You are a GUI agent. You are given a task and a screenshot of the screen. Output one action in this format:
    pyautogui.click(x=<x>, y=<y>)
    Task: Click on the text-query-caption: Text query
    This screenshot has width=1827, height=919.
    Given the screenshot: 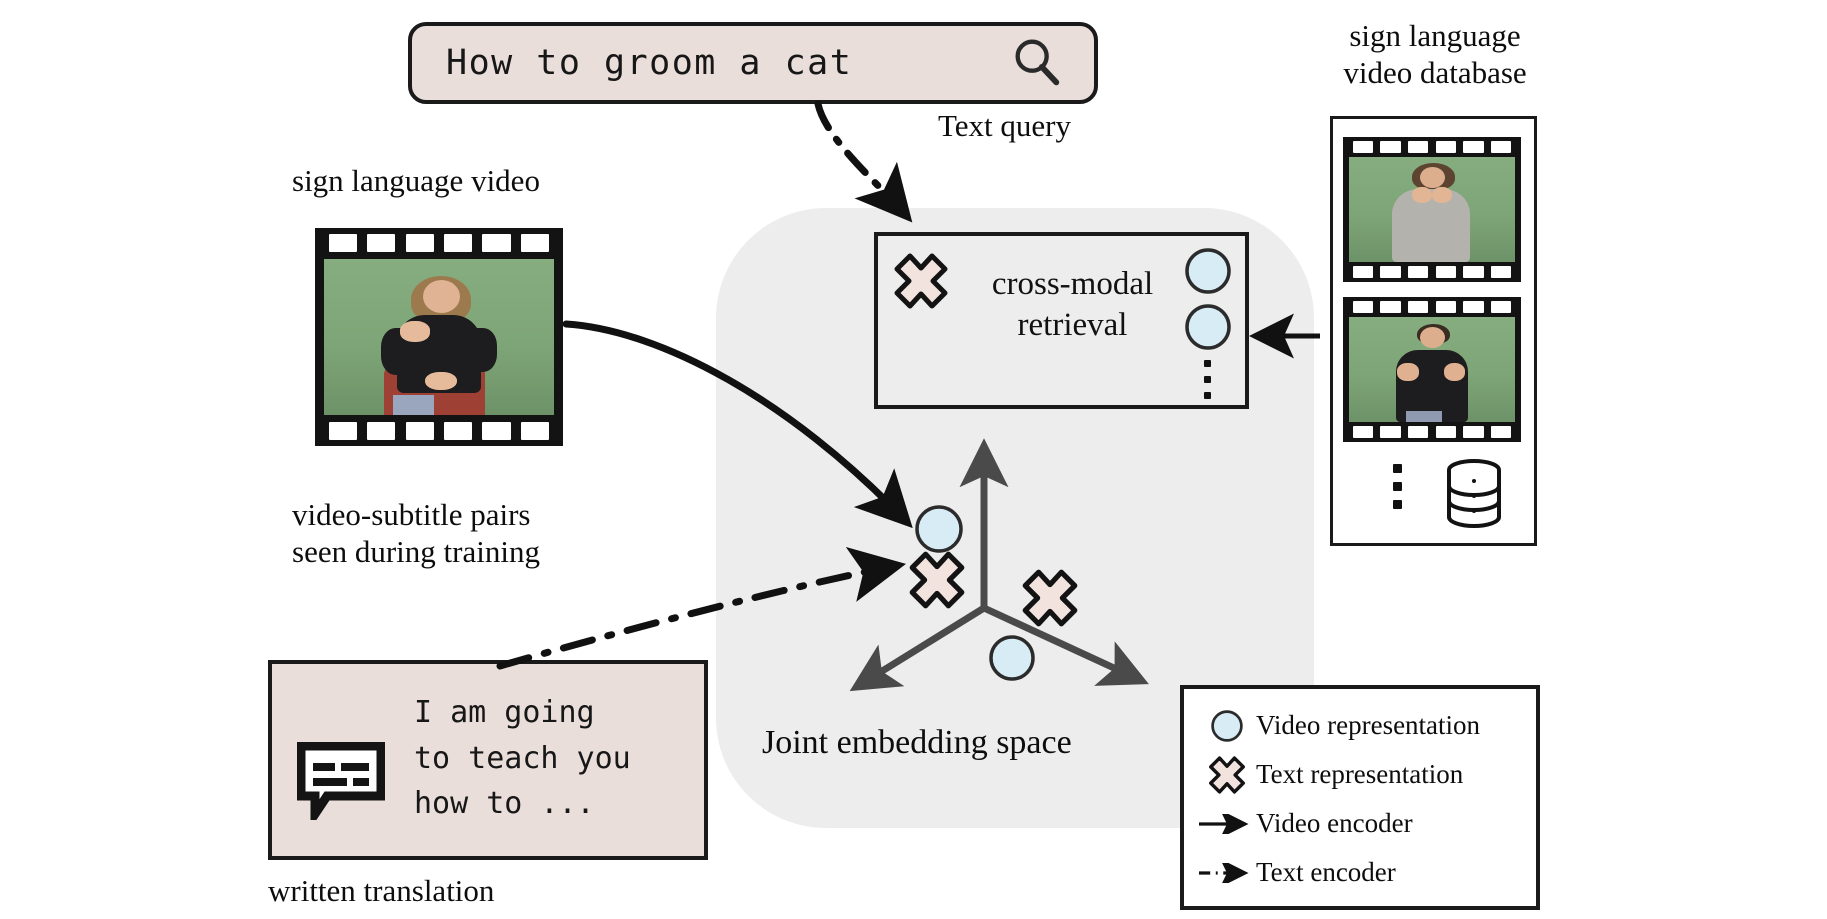 What is the action you would take?
    pyautogui.click(x=1004, y=125)
    